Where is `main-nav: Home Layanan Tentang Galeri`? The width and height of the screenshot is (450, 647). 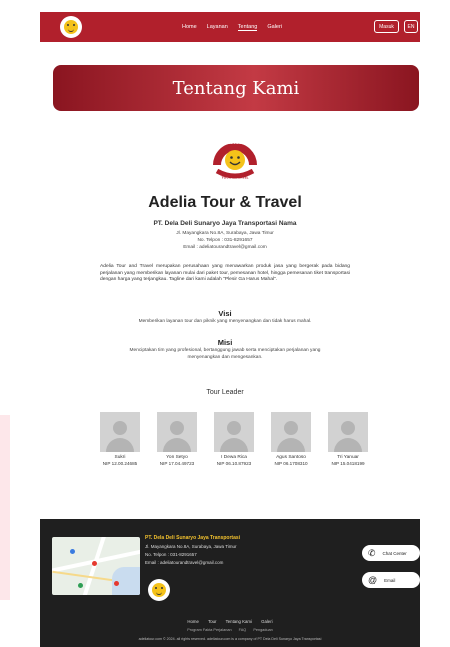 main-nav: Home Layanan Tentang Galeri is located at coordinates (232, 27).